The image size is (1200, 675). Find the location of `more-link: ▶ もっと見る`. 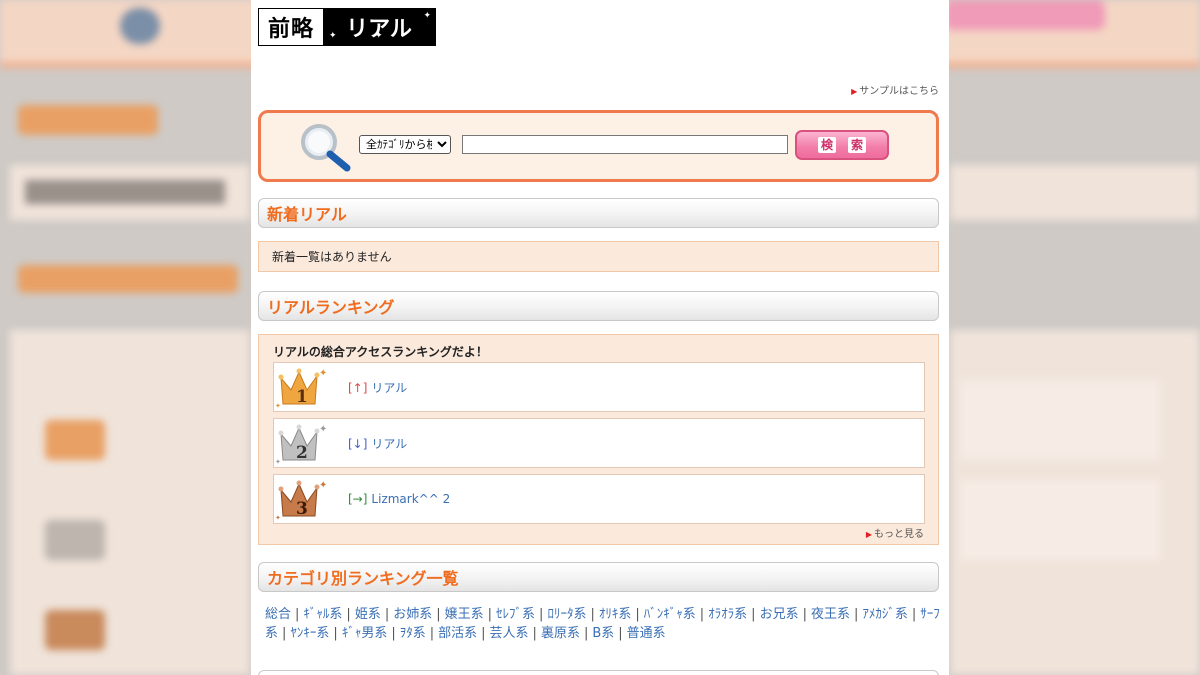

more-link: ▶ もっと見る is located at coordinates (895, 532).